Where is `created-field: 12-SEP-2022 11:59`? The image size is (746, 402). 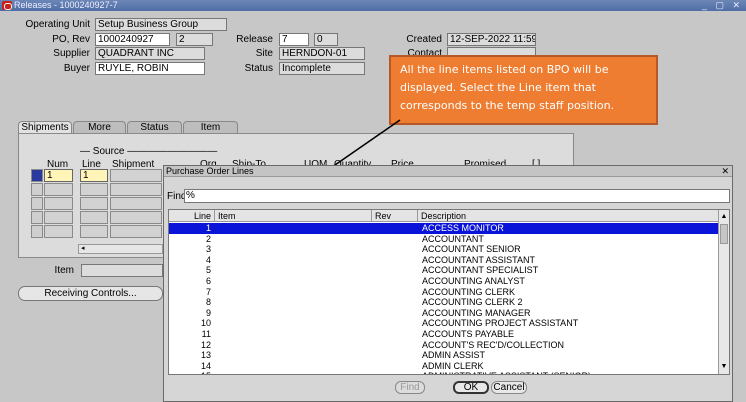
created-field: 12-SEP-2022 11:59 is located at coordinates (491, 39).